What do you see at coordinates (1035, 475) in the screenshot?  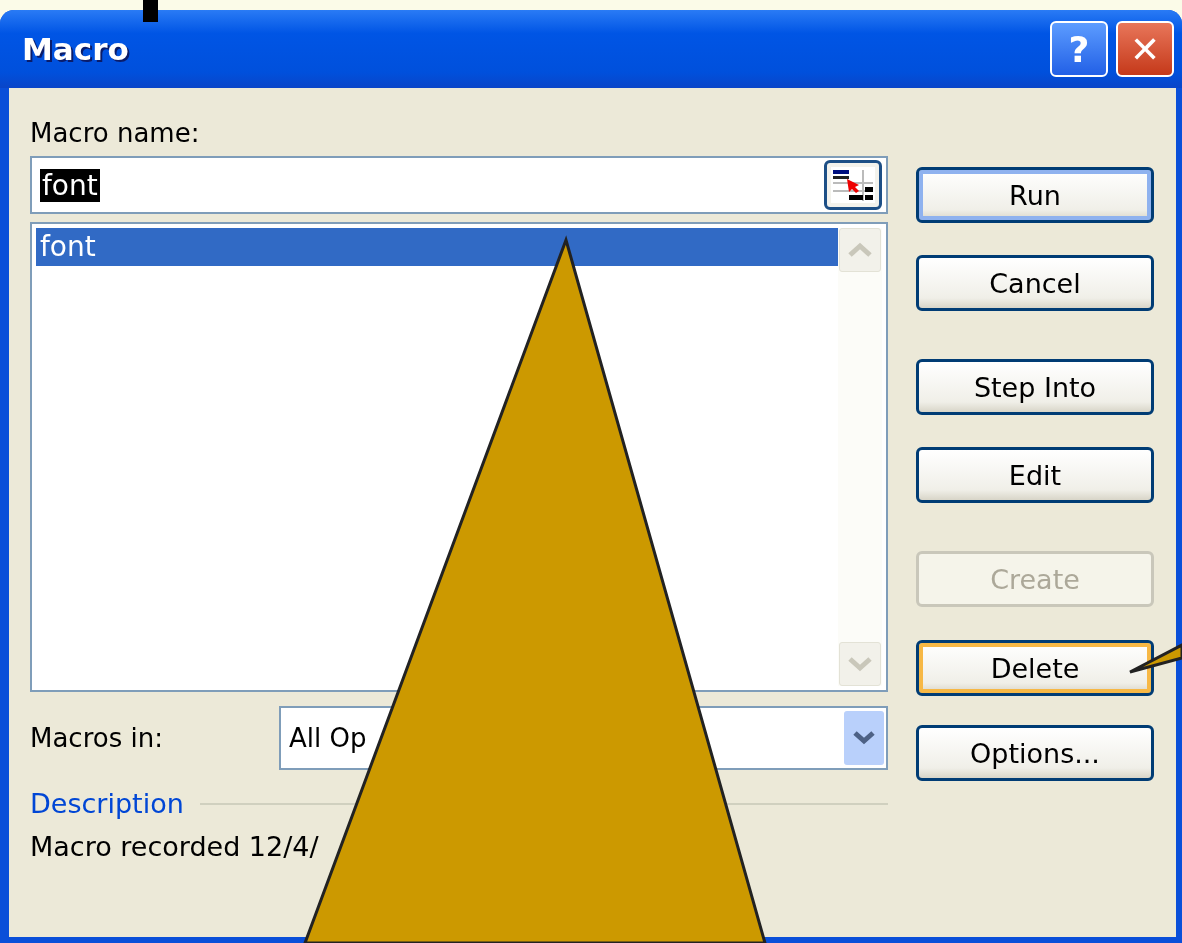 I see `dialog-button: Edit` at bounding box center [1035, 475].